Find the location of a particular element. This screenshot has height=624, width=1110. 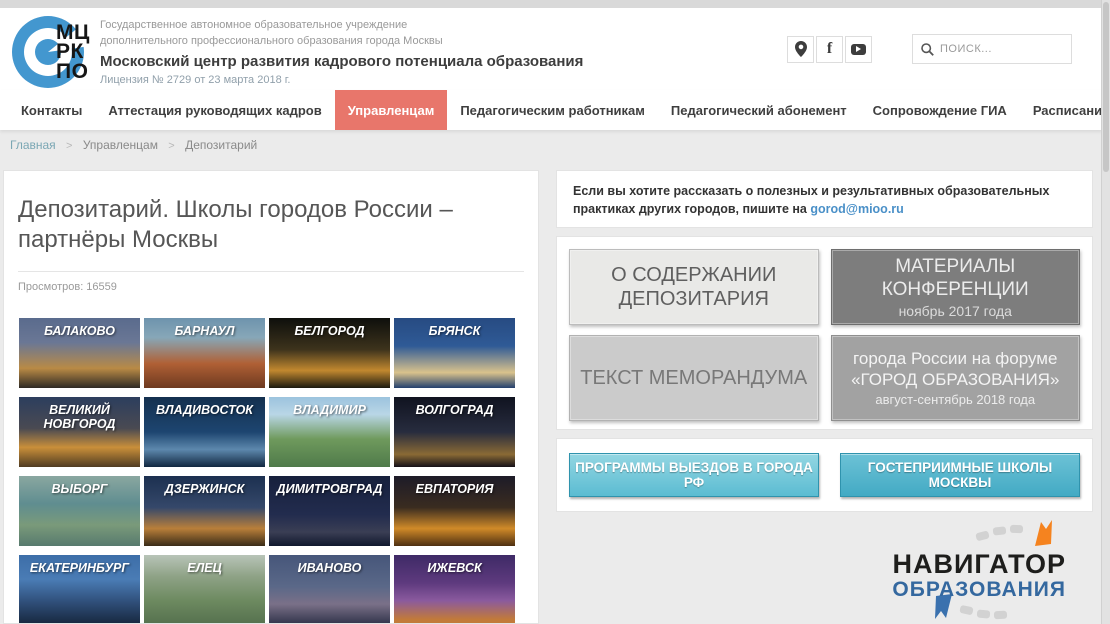

city-tile: ДЗЕРЖИНСК is located at coordinates (204, 511).